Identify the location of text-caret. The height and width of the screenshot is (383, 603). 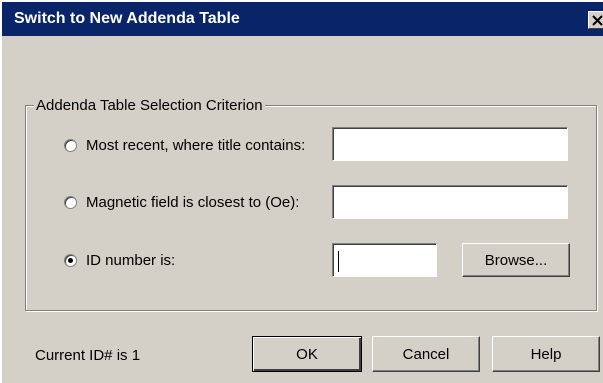
(338, 261).